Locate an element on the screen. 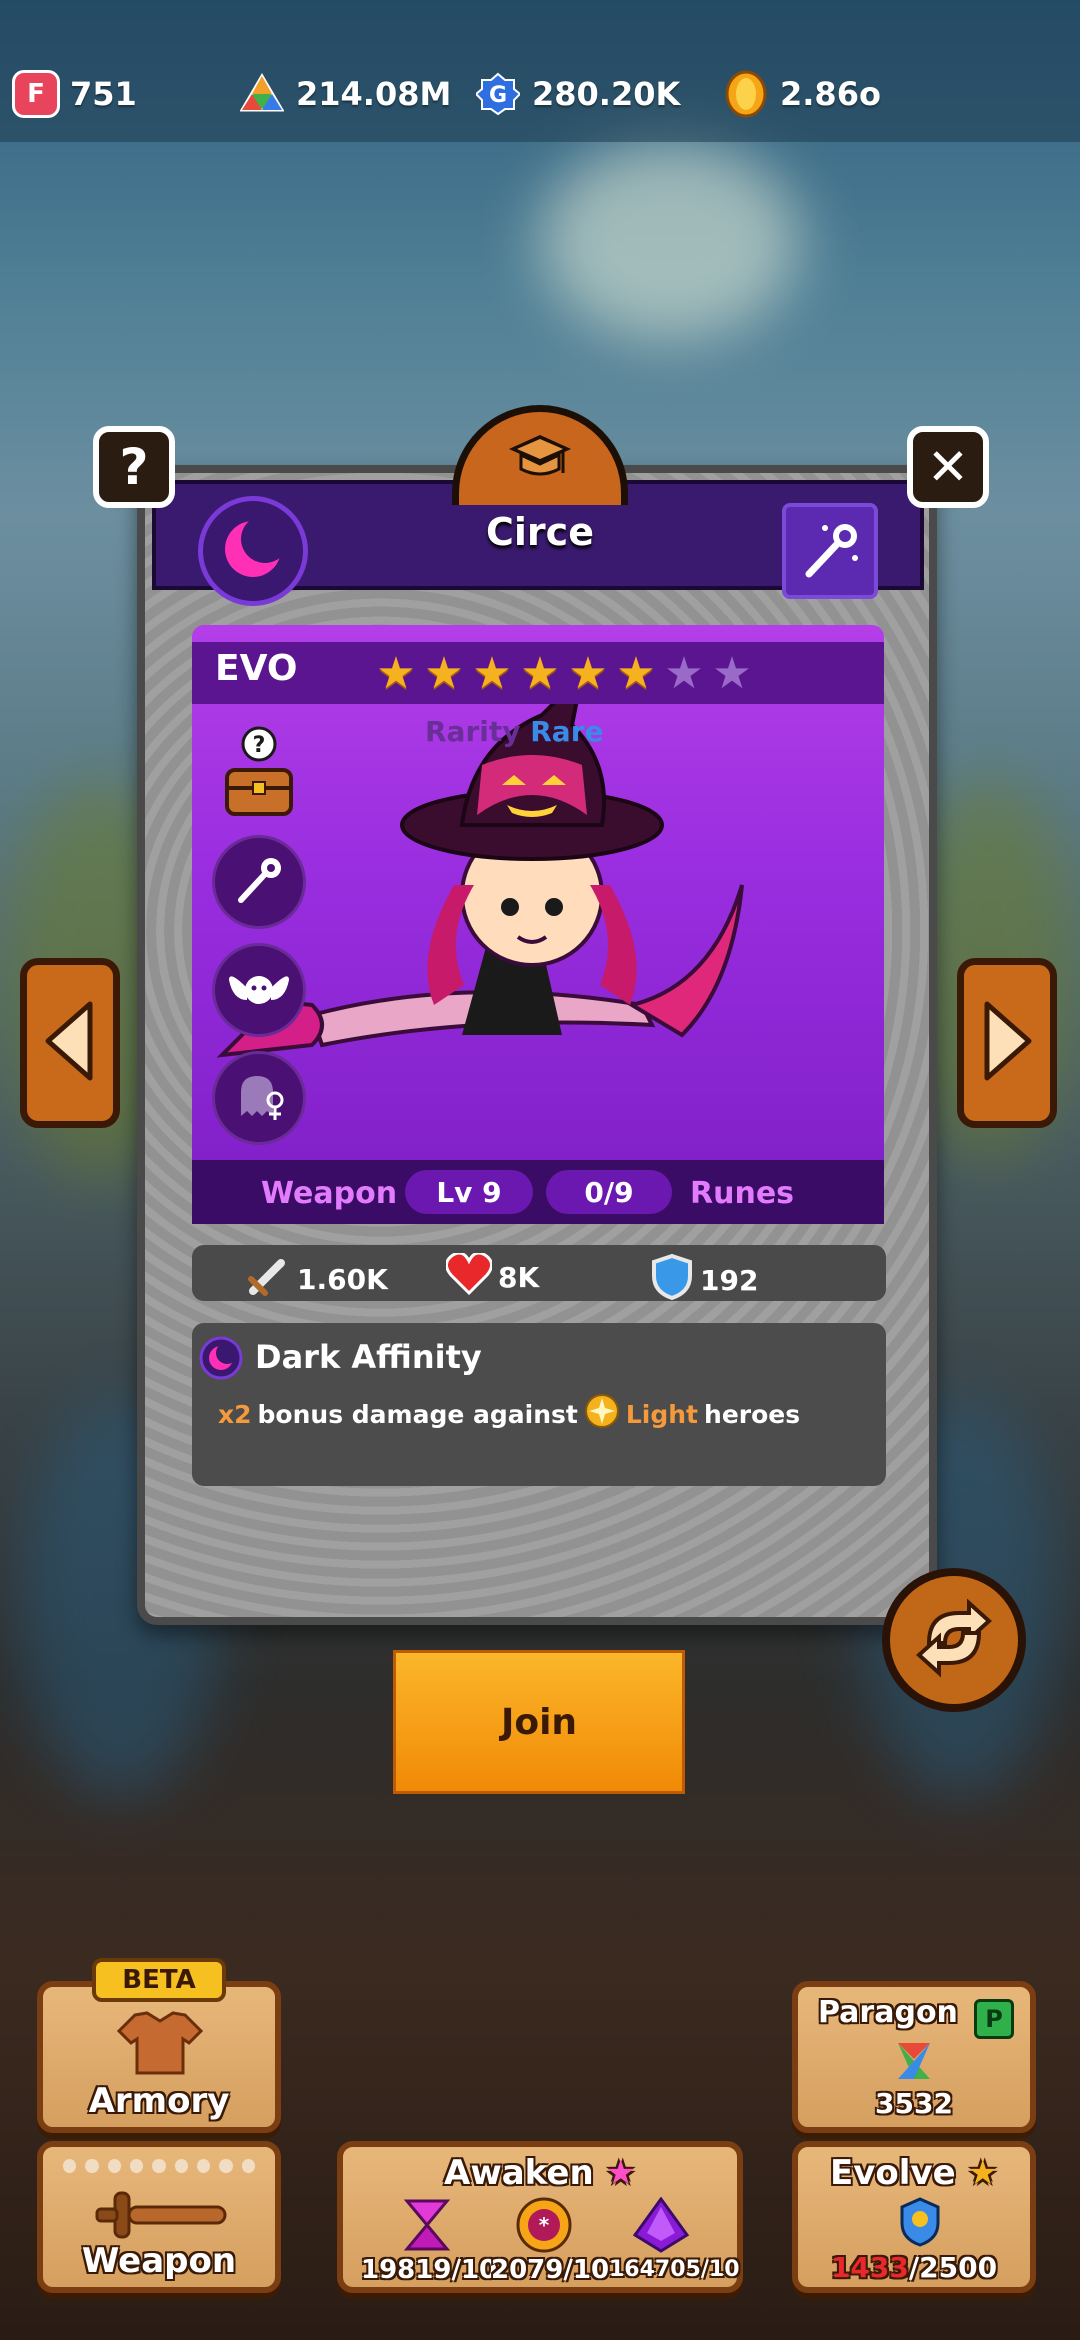  affinity-text-after: heroes is located at coordinates (752, 1414).